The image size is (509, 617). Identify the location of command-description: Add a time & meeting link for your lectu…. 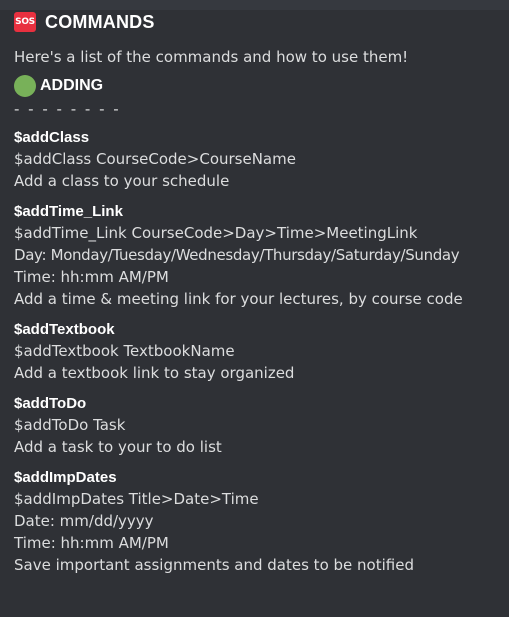
(238, 299).